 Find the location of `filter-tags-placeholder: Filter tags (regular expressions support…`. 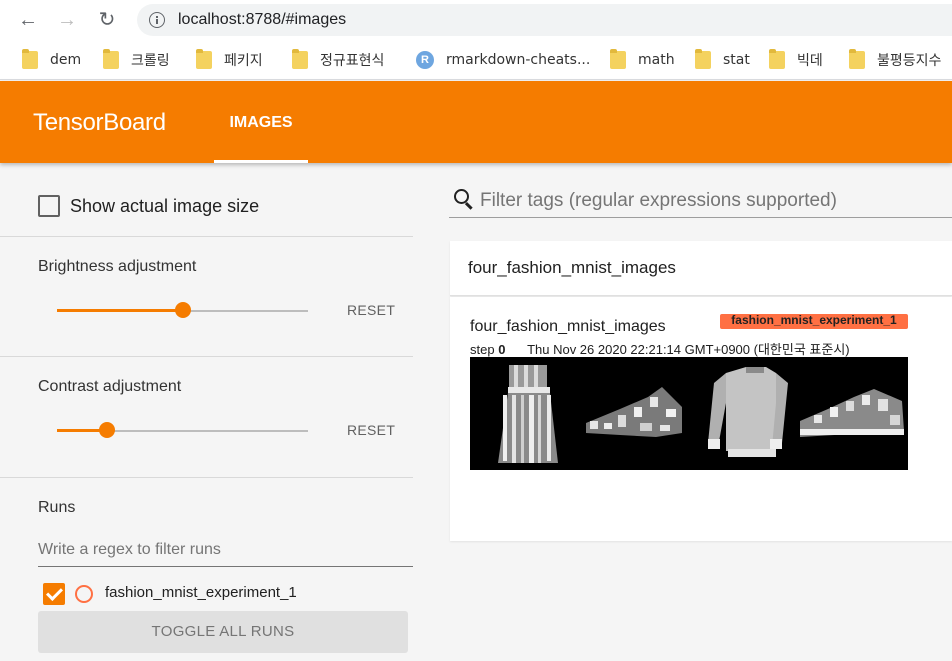

filter-tags-placeholder: Filter tags (regular expressions support… is located at coordinates (658, 200).